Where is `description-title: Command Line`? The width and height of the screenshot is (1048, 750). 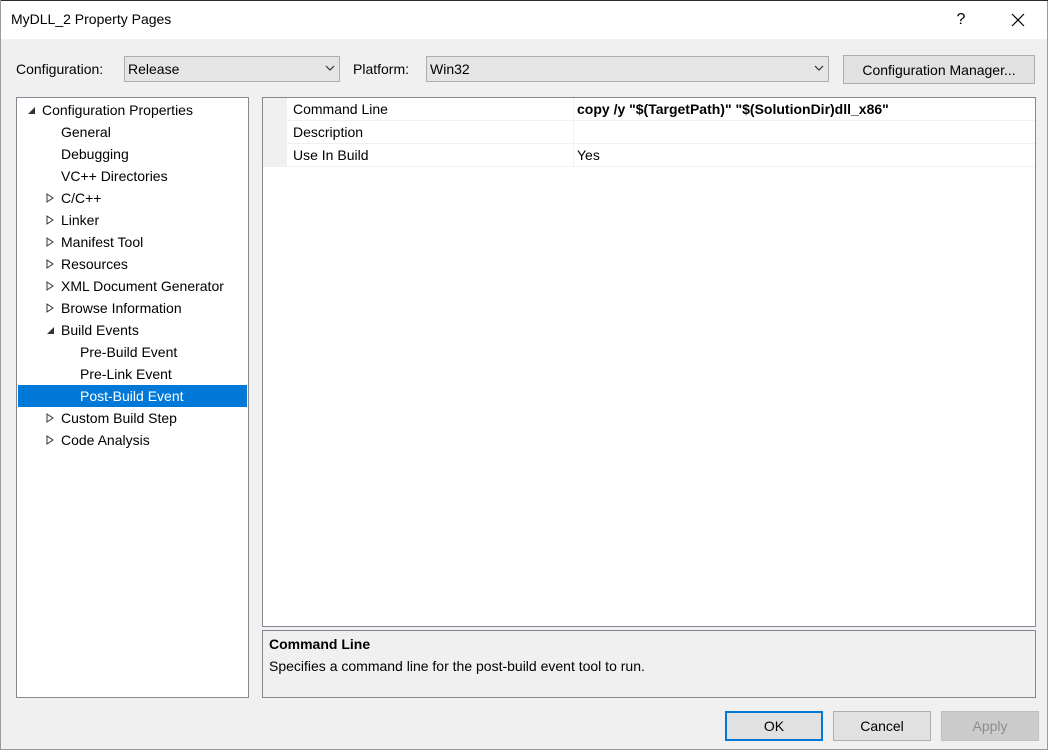 description-title: Command Line is located at coordinates (320, 644).